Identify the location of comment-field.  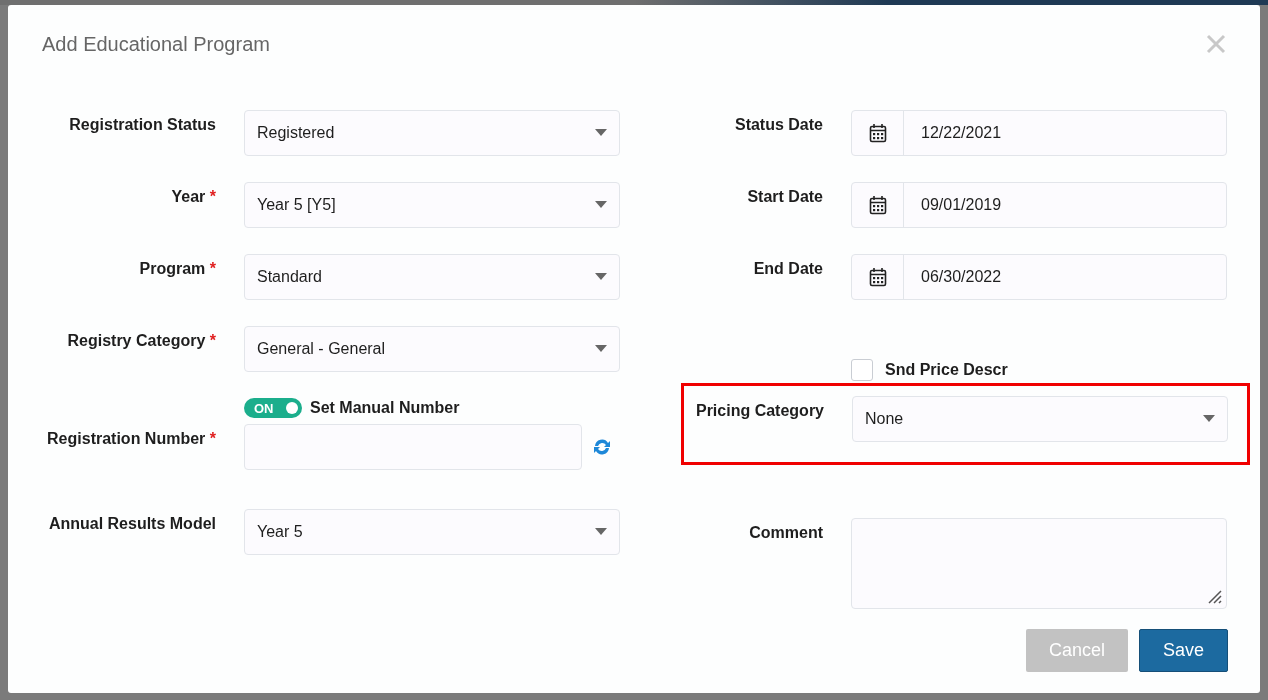
(1039, 563).